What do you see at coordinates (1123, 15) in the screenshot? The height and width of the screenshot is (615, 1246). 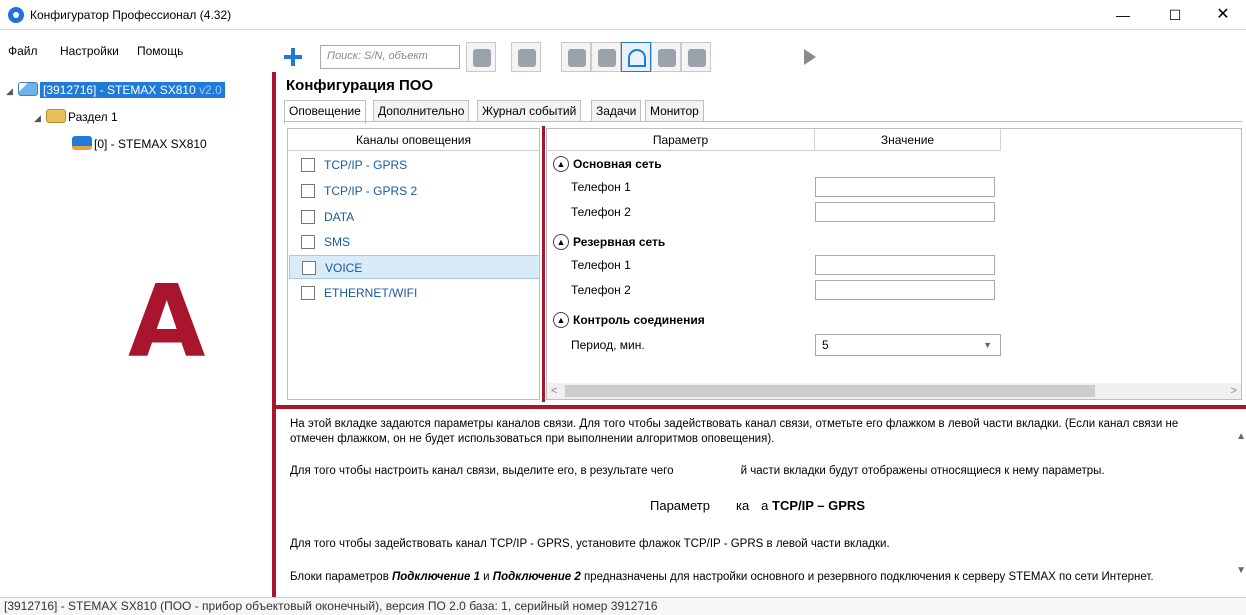 I see `minimize-button: —` at bounding box center [1123, 15].